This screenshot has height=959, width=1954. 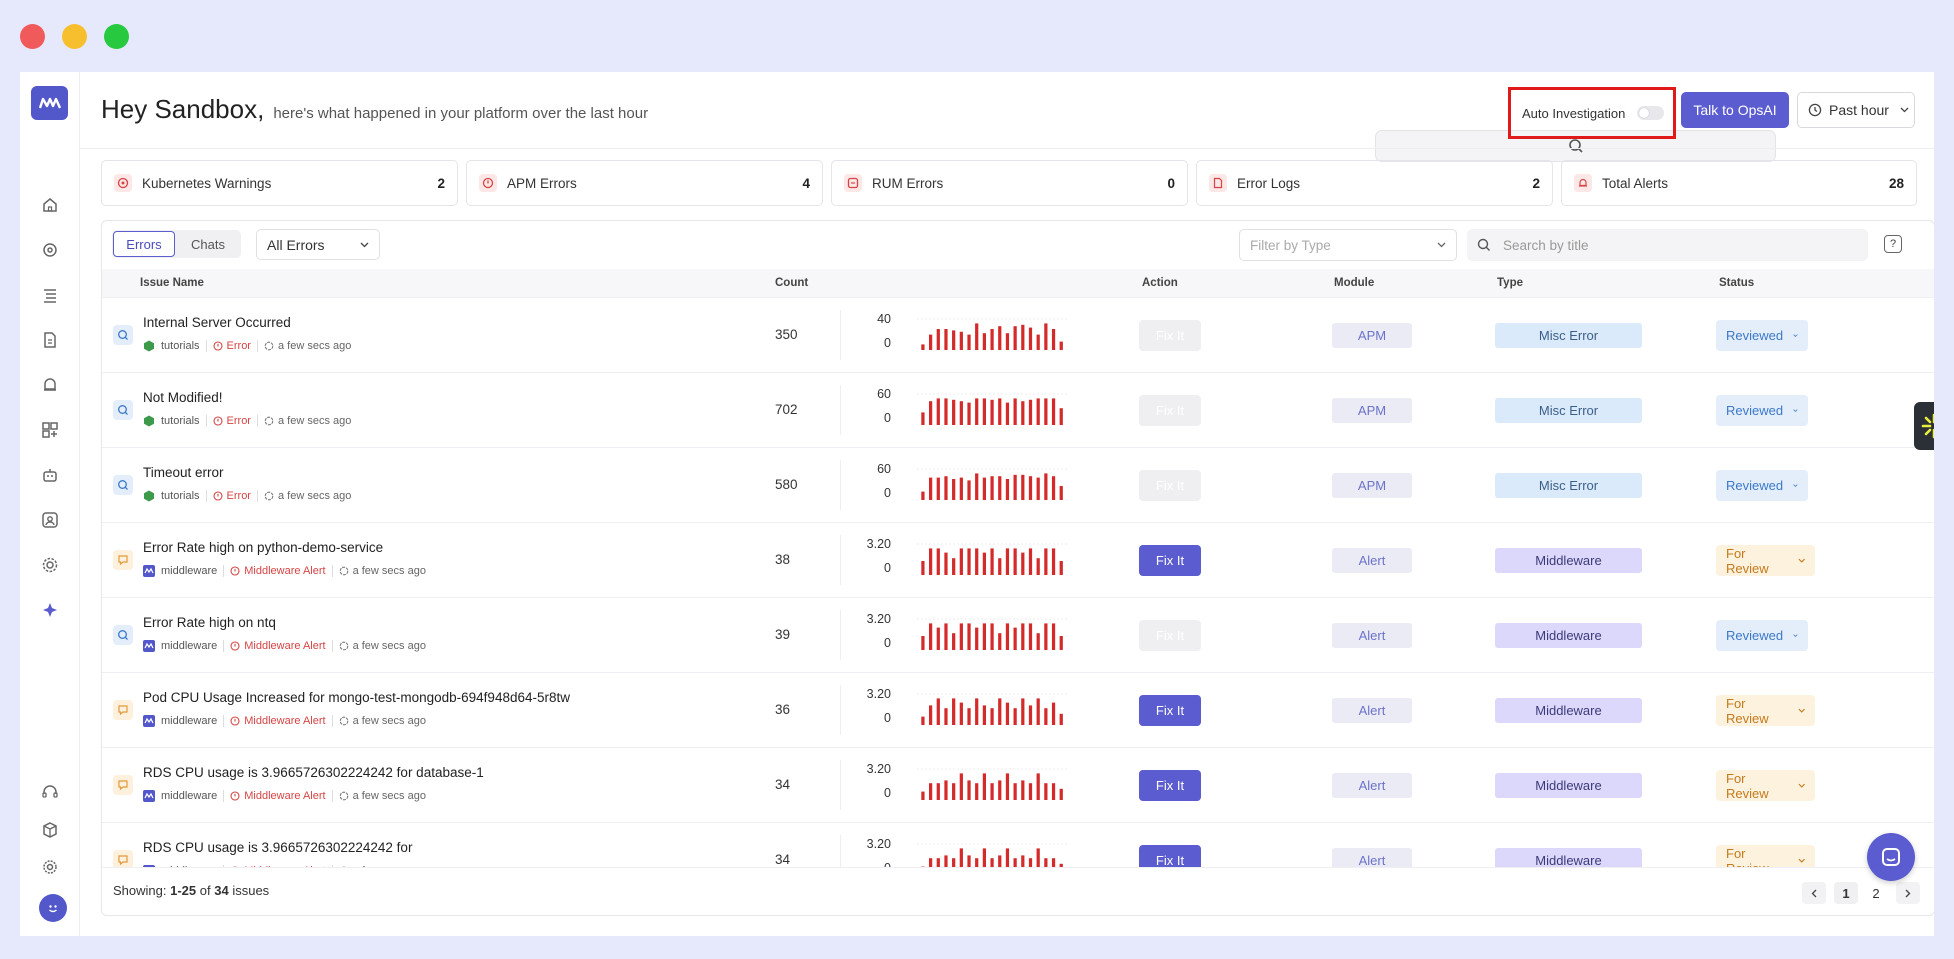 What do you see at coordinates (1374, 183) in the screenshot?
I see `stat-error-logs: Error Logs 2` at bounding box center [1374, 183].